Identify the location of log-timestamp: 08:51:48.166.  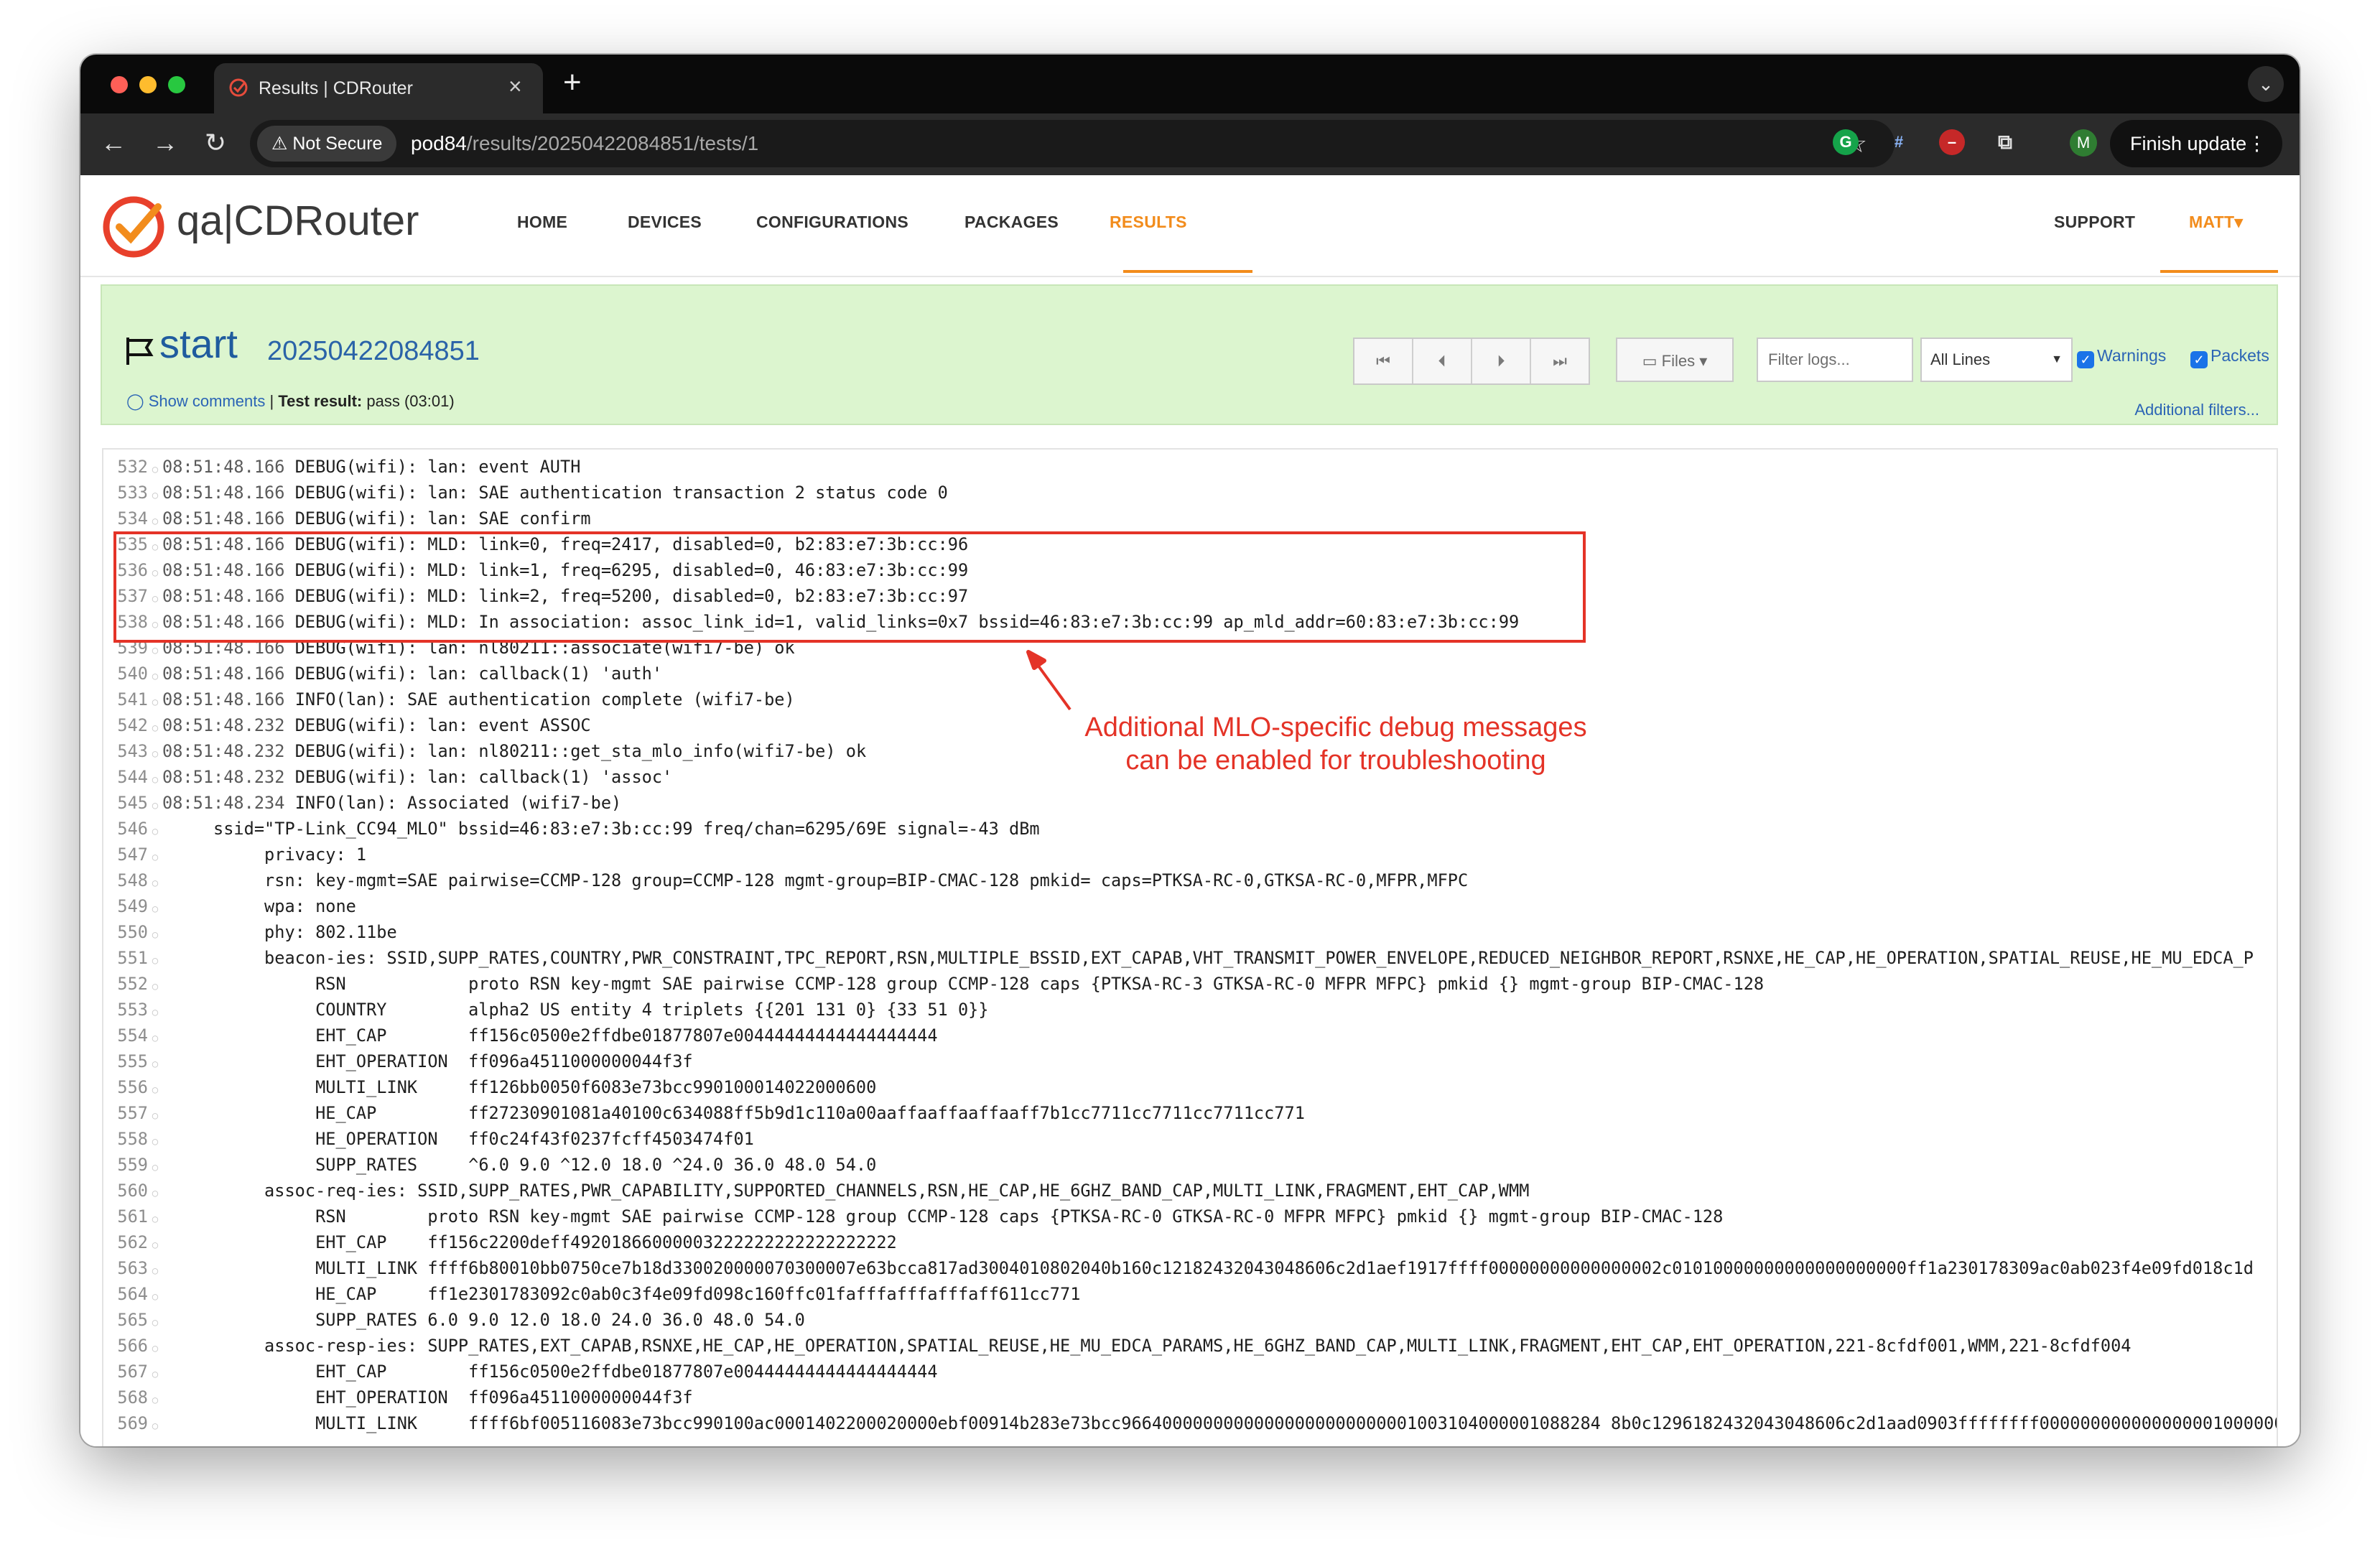
(223, 674).